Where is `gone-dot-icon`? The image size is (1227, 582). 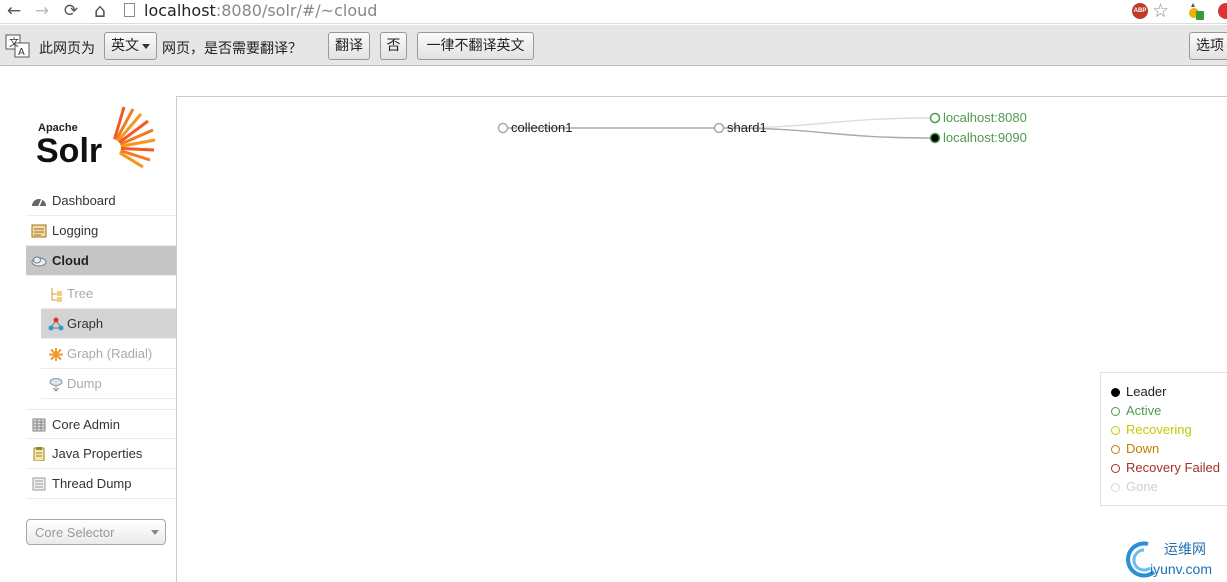 gone-dot-icon is located at coordinates (1115, 487).